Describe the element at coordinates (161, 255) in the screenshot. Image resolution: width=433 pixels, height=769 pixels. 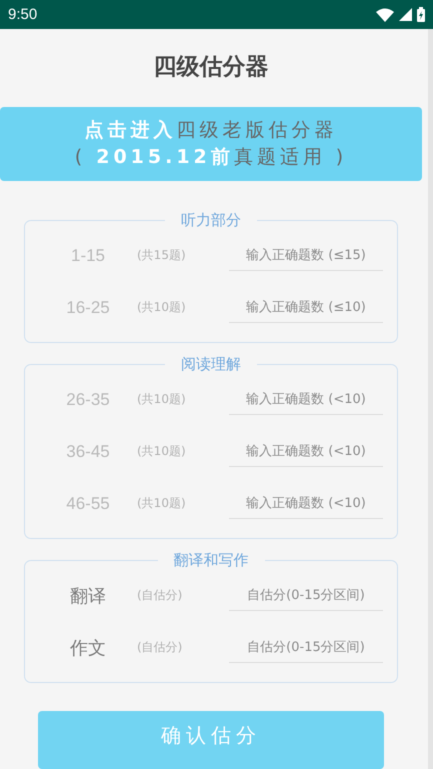
I see `question-count: (共15题)` at that location.